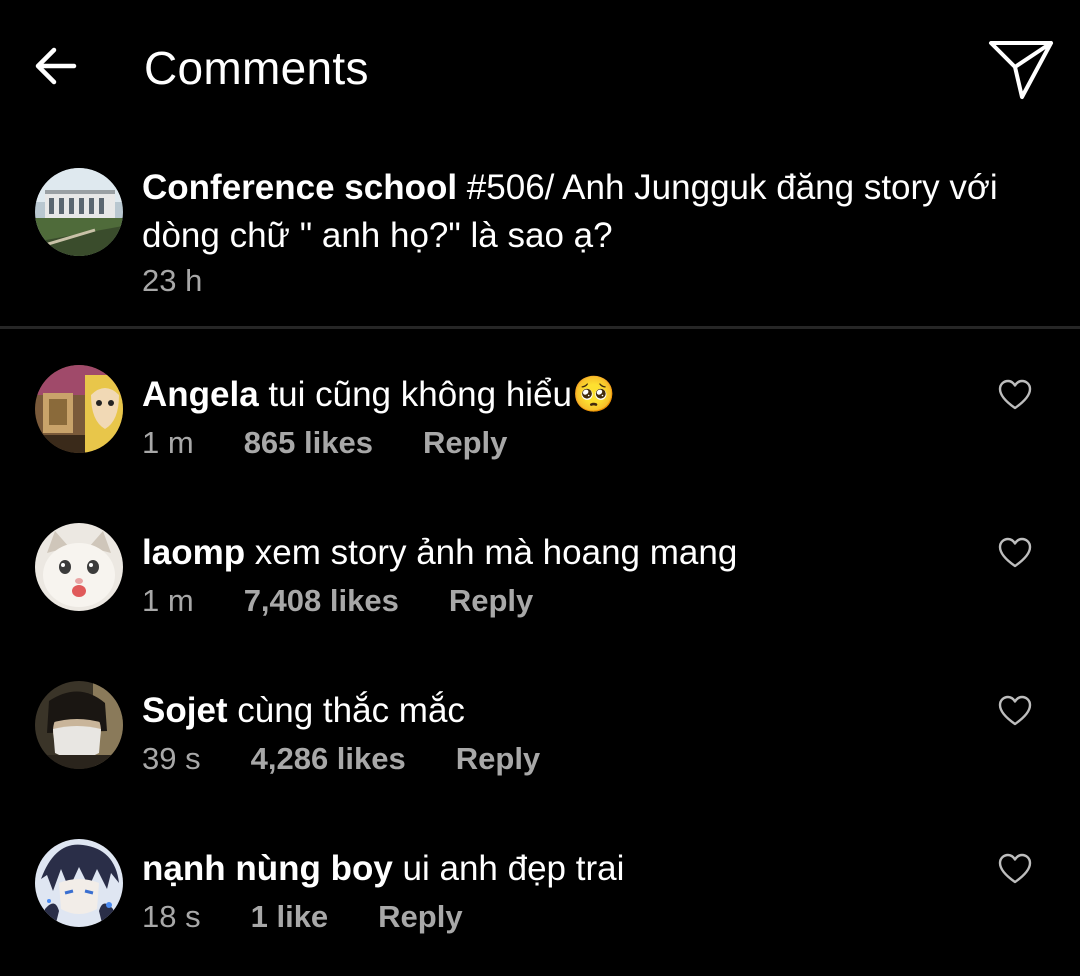 Image resolution: width=1080 pixels, height=976 pixels. I want to click on likes-count: 1 like, so click(290, 917).